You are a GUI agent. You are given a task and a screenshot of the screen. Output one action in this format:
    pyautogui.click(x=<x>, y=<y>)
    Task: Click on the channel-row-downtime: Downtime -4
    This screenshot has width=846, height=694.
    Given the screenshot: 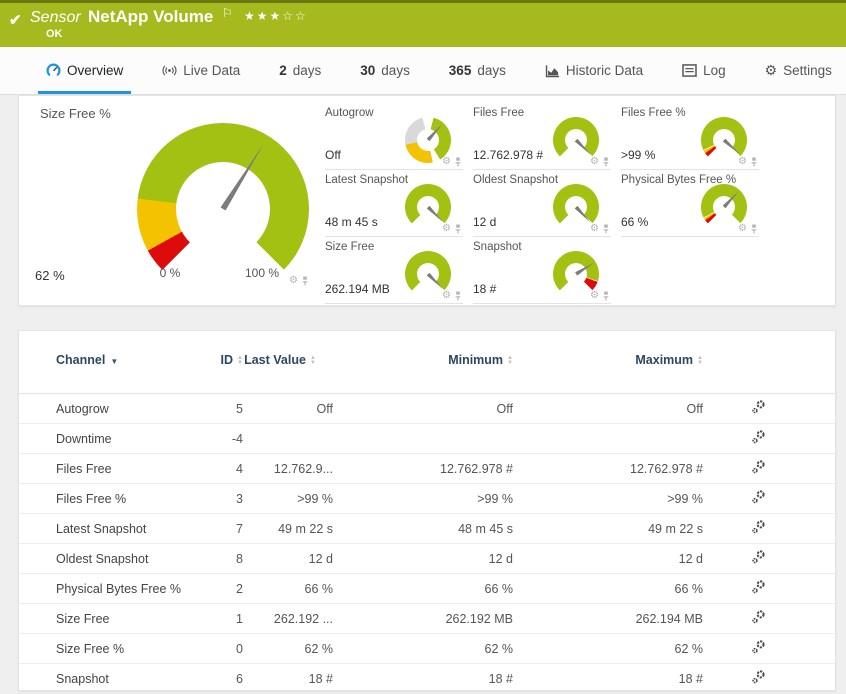 What is the action you would take?
    pyautogui.click(x=427, y=439)
    